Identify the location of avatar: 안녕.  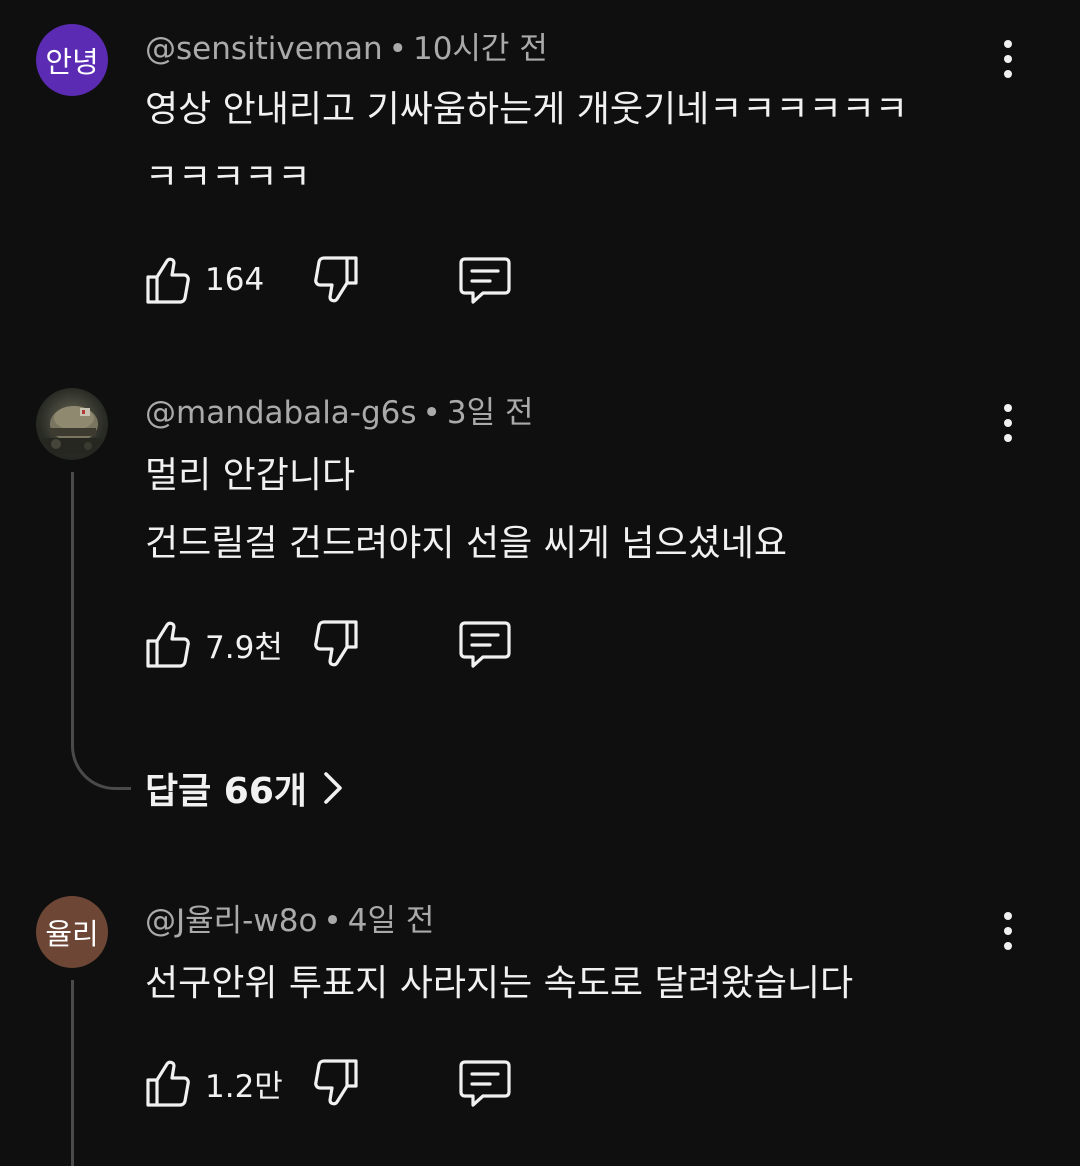
(72, 60).